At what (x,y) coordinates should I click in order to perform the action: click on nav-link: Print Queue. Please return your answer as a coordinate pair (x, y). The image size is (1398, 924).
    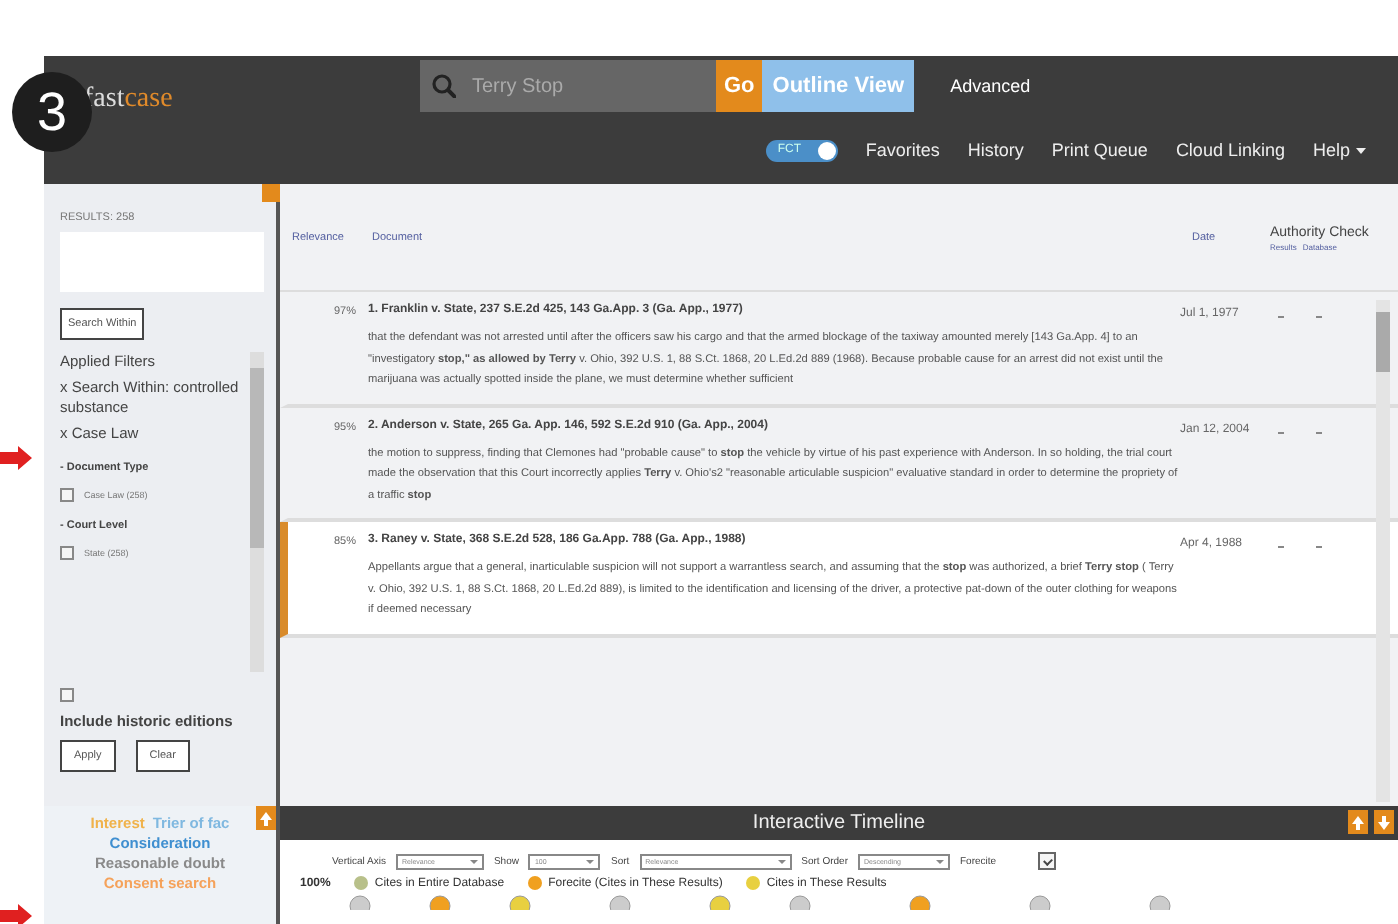
    Looking at the image, I should click on (1099, 150).